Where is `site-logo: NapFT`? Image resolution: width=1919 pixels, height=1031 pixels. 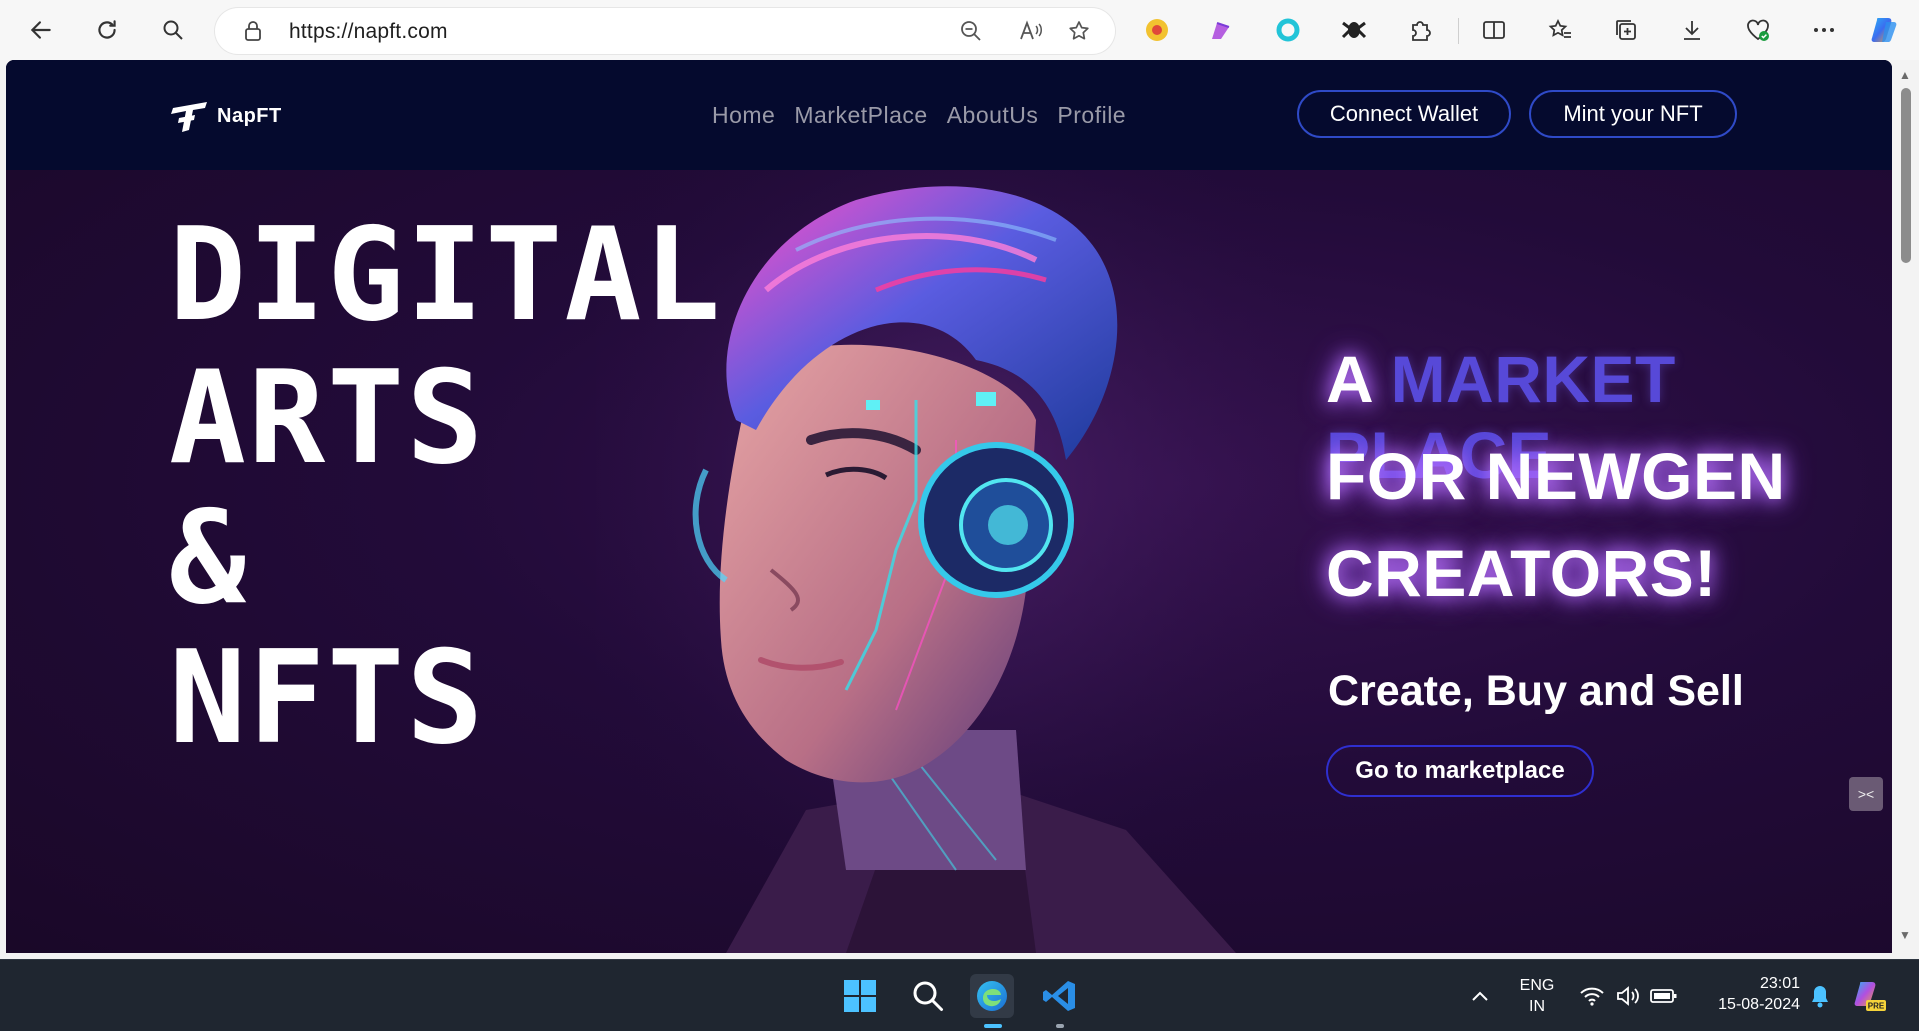 site-logo: NapFT is located at coordinates (225, 116).